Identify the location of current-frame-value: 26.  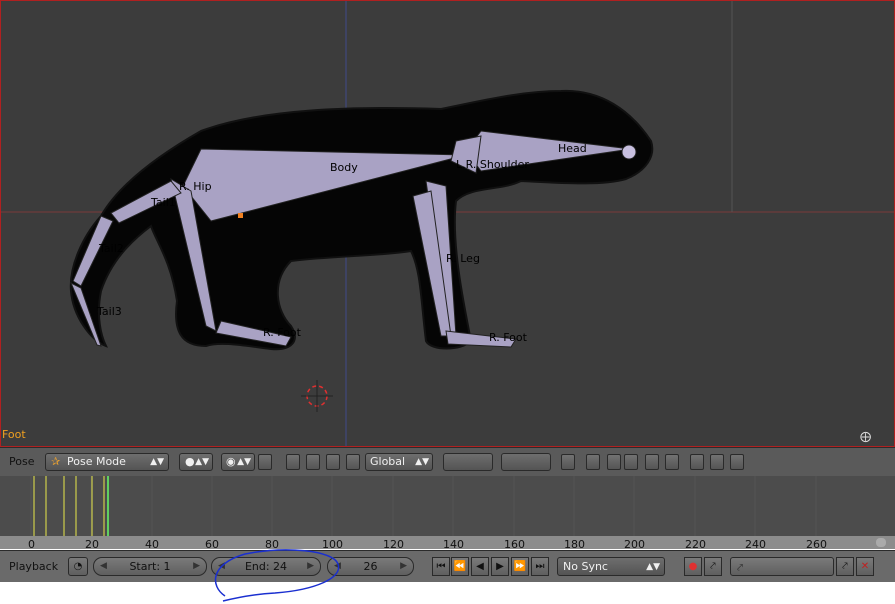
(370, 566).